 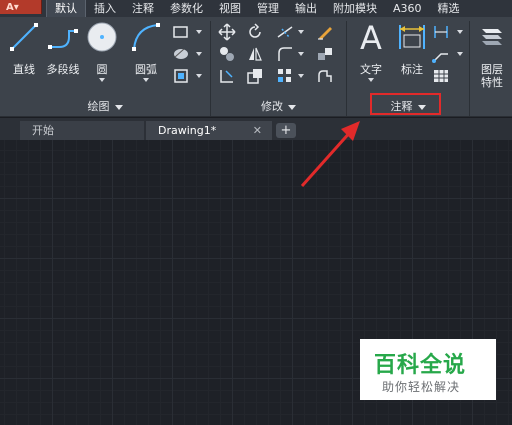 I want to click on watermark-logo: 百科全说 助你轻松解决, so click(x=428, y=369).